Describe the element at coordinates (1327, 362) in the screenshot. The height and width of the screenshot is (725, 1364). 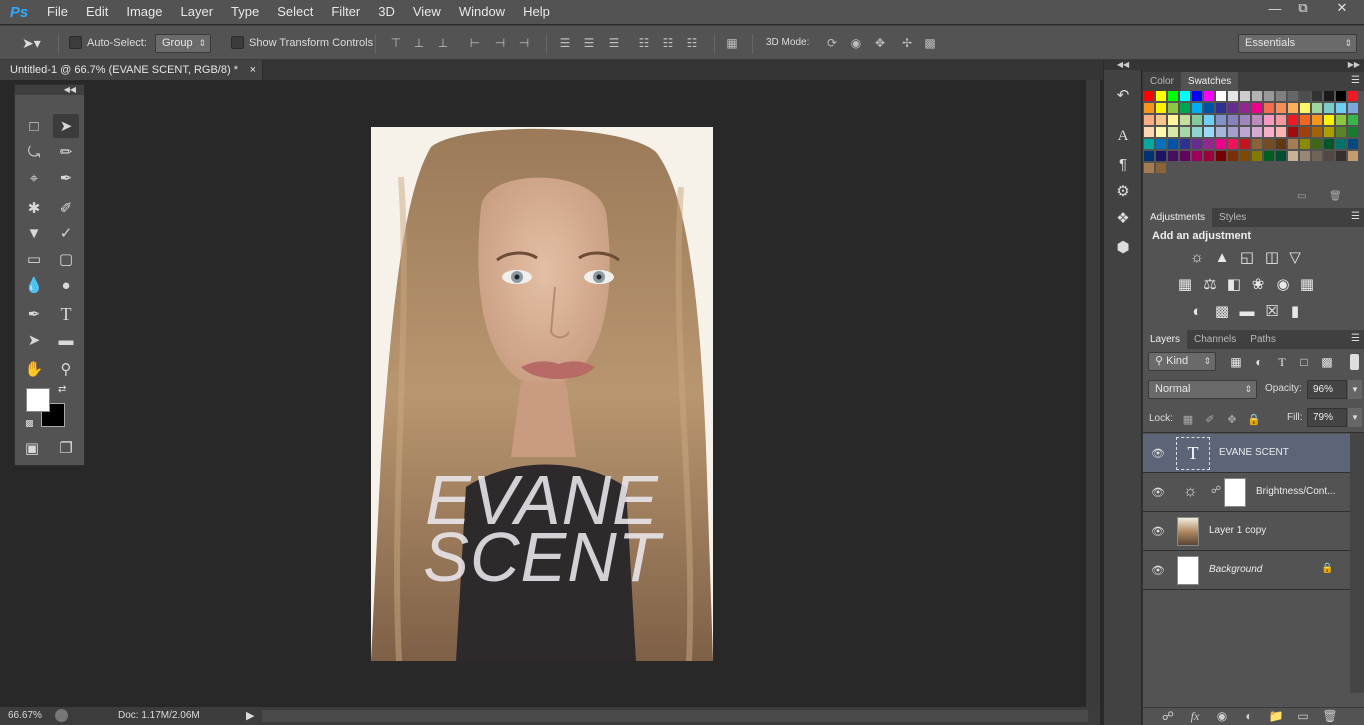
I see `filter-smart-object-icon: ▩` at that location.